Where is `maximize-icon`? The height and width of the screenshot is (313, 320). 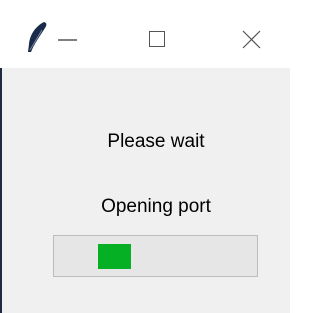 maximize-icon is located at coordinates (157, 39).